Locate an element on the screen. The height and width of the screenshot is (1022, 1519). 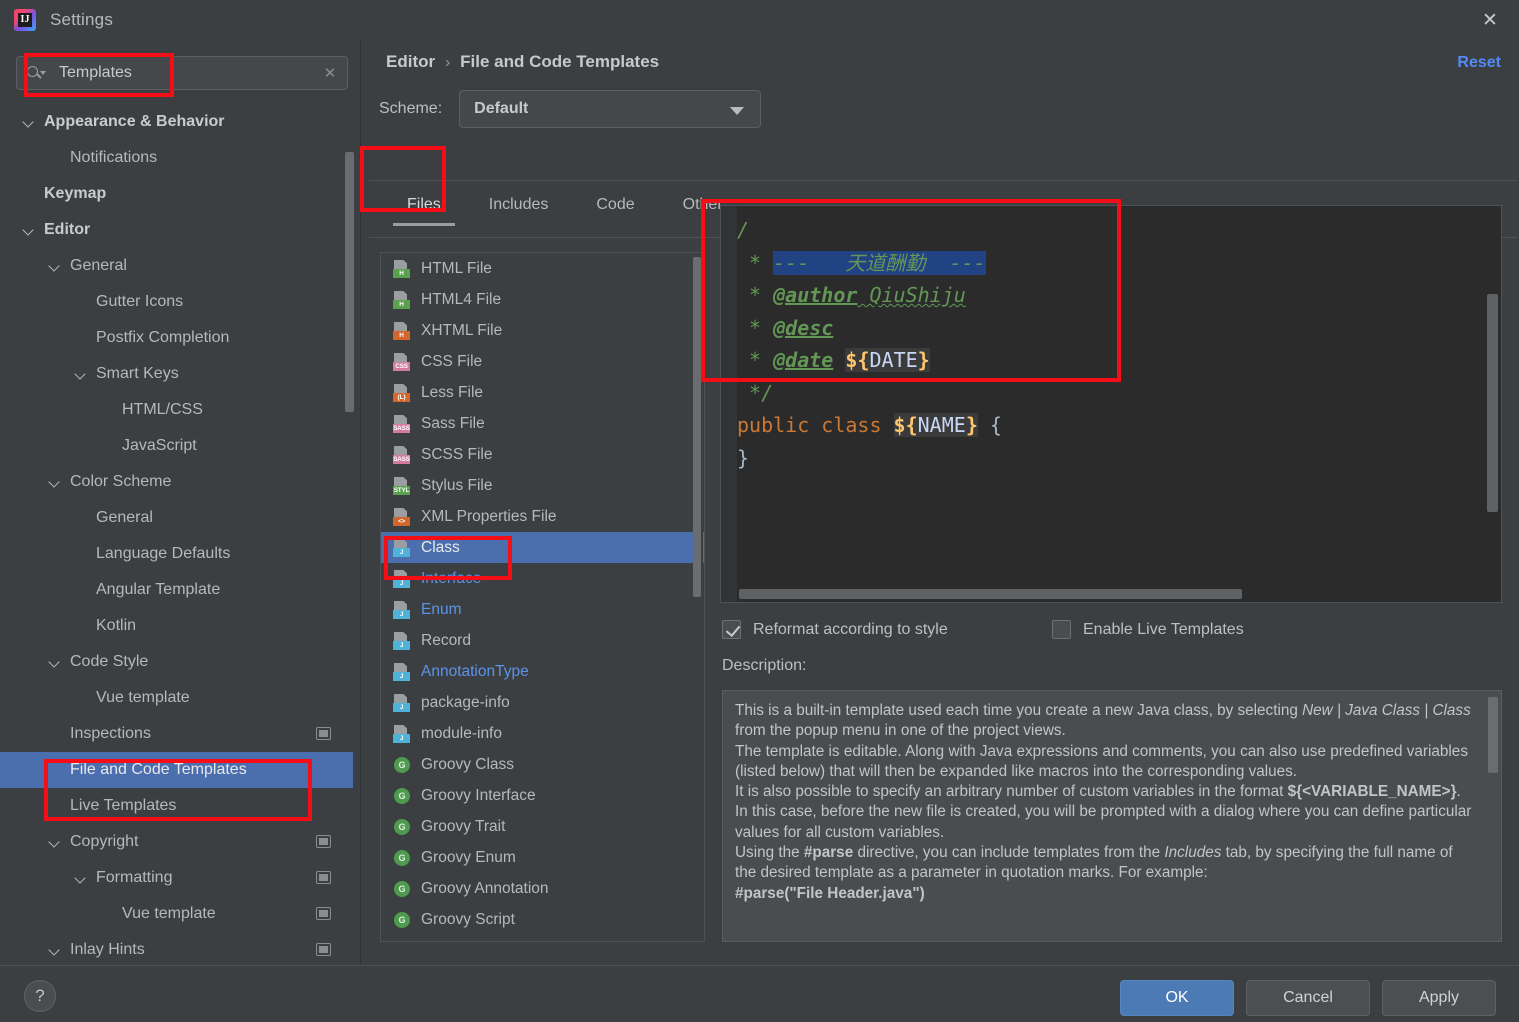
sidebar-item-live-templates: Live Templates is located at coordinates (176, 806).